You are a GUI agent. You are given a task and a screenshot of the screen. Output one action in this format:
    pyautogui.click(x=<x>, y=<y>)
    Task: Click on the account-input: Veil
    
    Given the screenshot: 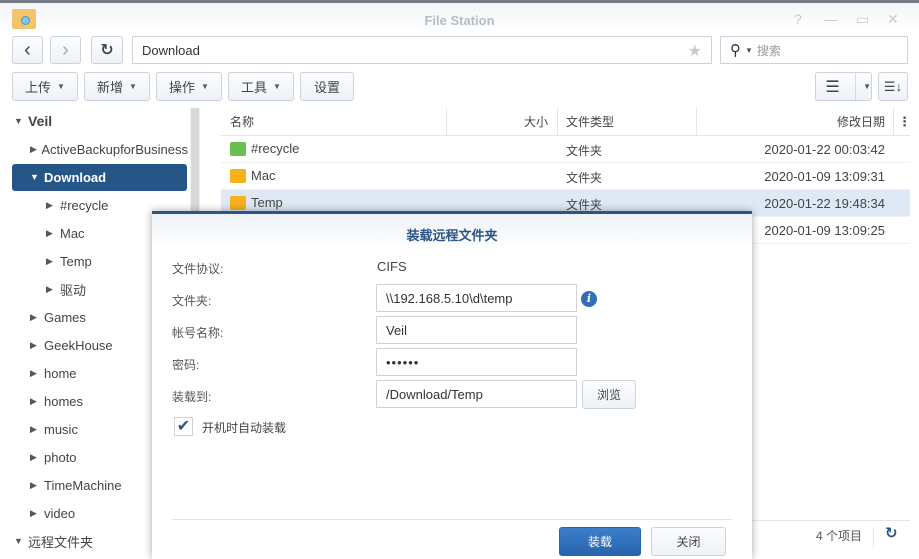 What is the action you would take?
    pyautogui.click(x=476, y=330)
    